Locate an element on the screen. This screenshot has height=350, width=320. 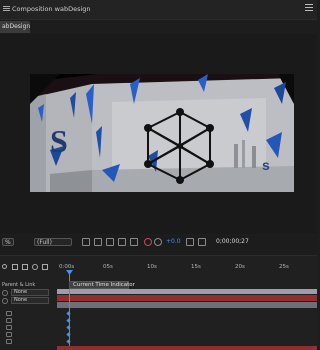
show-snapshot-icon is located at coordinates (202, 242).